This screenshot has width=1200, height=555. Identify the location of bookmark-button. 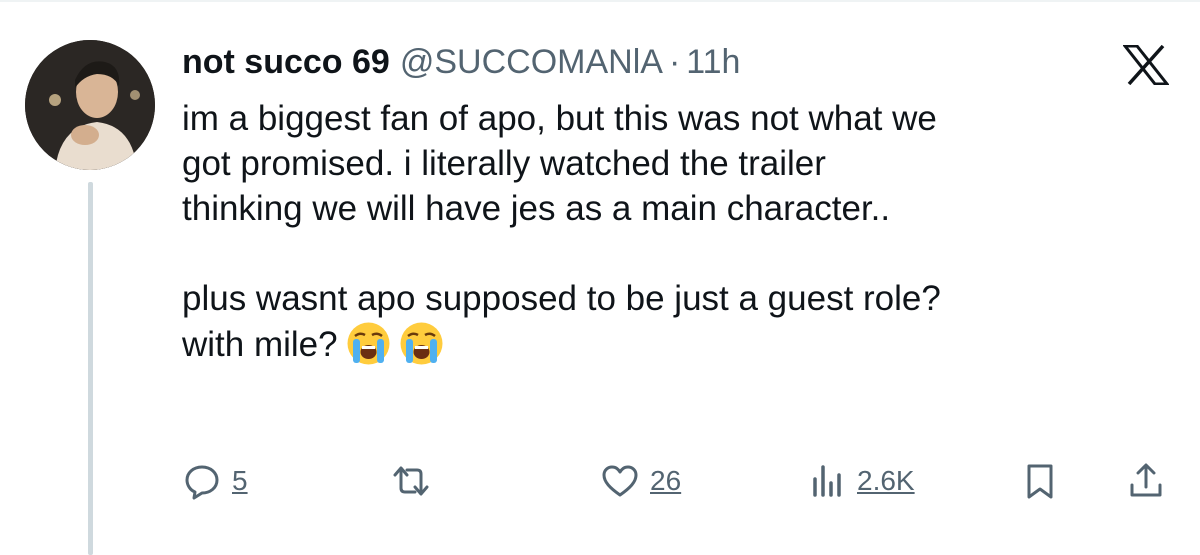
(1040, 481).